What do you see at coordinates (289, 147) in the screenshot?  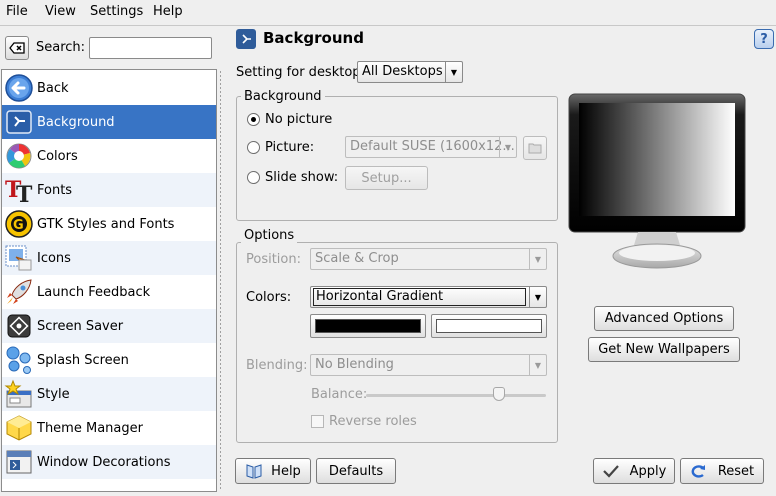 I see `picture-label: Picture:` at bounding box center [289, 147].